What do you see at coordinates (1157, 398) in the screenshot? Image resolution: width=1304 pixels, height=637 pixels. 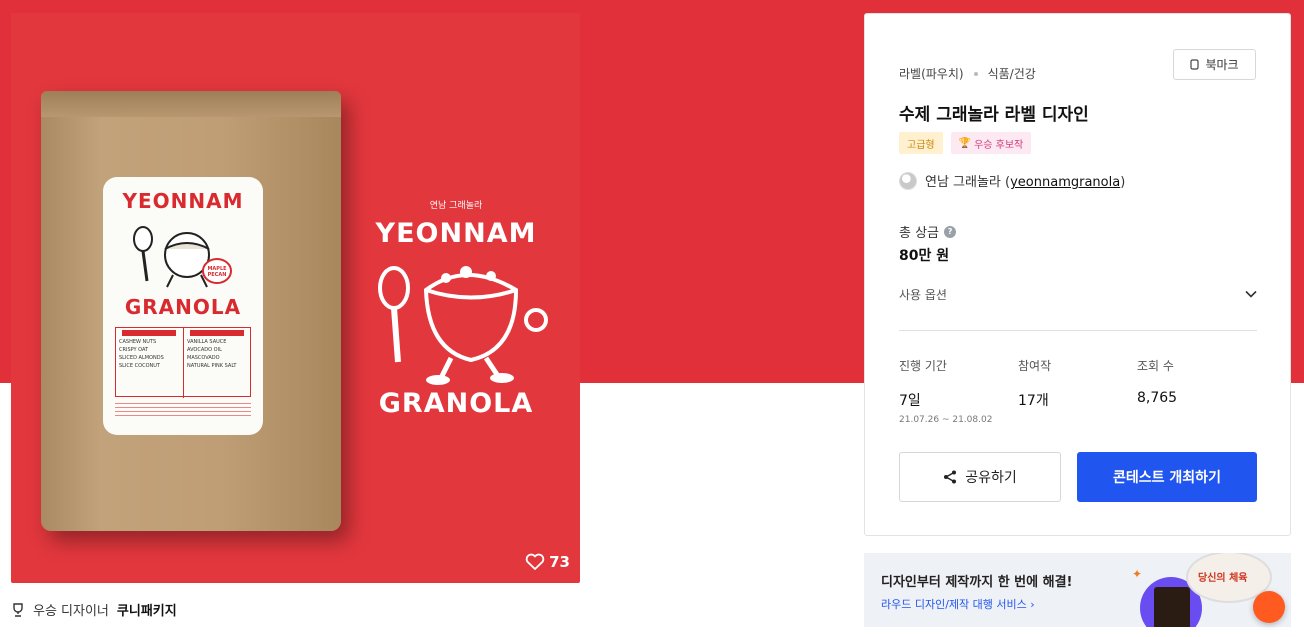 I see `stat-views-value: 8,765` at bounding box center [1157, 398].